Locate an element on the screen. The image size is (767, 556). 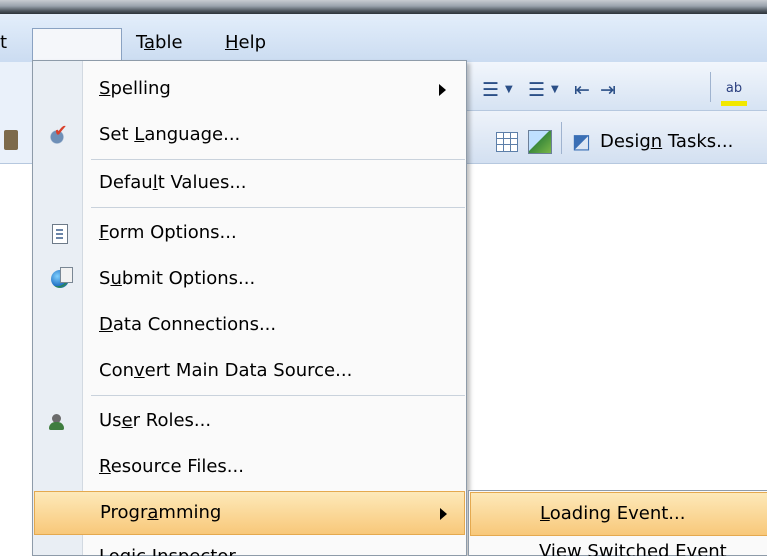
submit-options-icon is located at coordinates (62, 277).